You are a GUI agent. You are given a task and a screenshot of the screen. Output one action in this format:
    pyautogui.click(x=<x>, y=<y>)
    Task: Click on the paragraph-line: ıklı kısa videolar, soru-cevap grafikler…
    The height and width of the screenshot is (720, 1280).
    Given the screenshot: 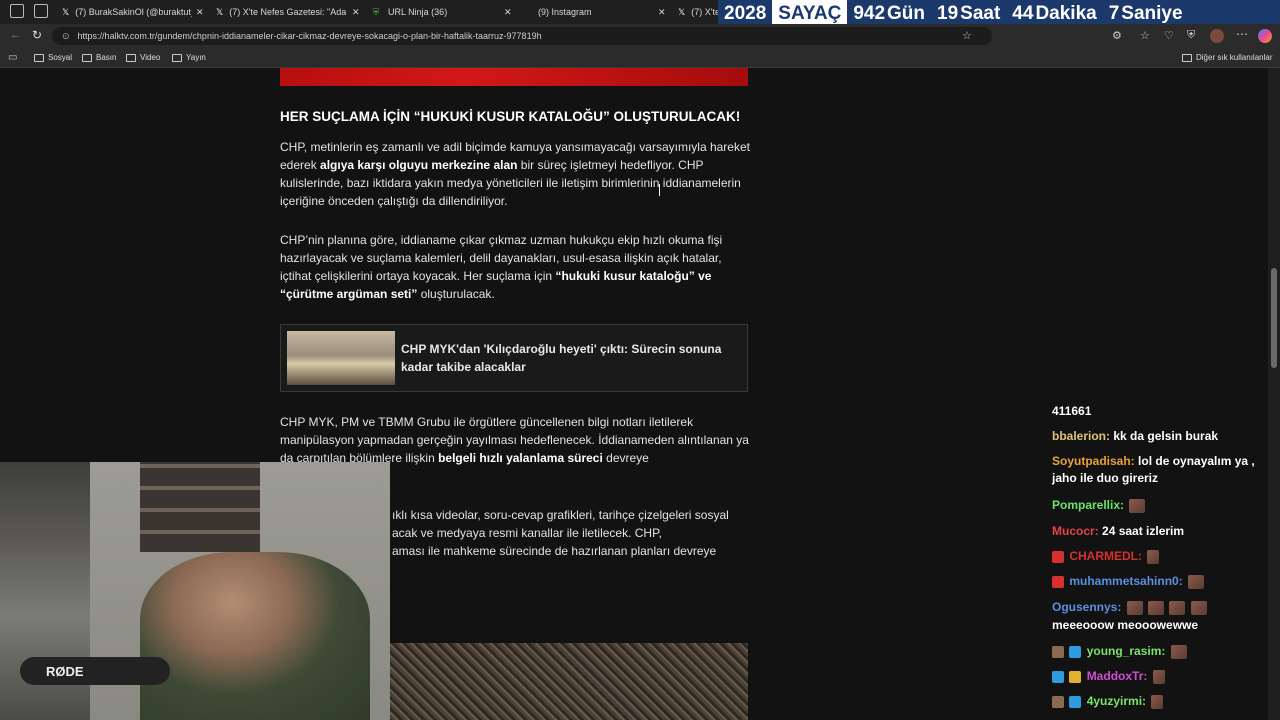 What is the action you would take?
    pyautogui.click(x=560, y=515)
    